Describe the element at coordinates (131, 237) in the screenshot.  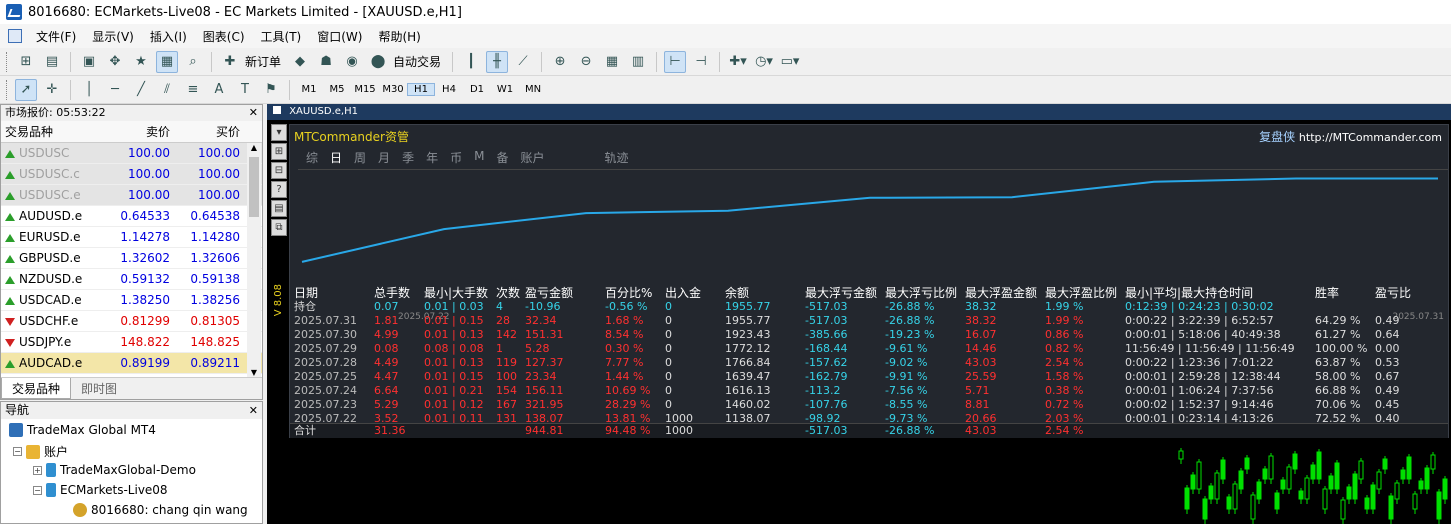
I see `quote-row: EURUSD.e 1.14278 1.14280` at that location.